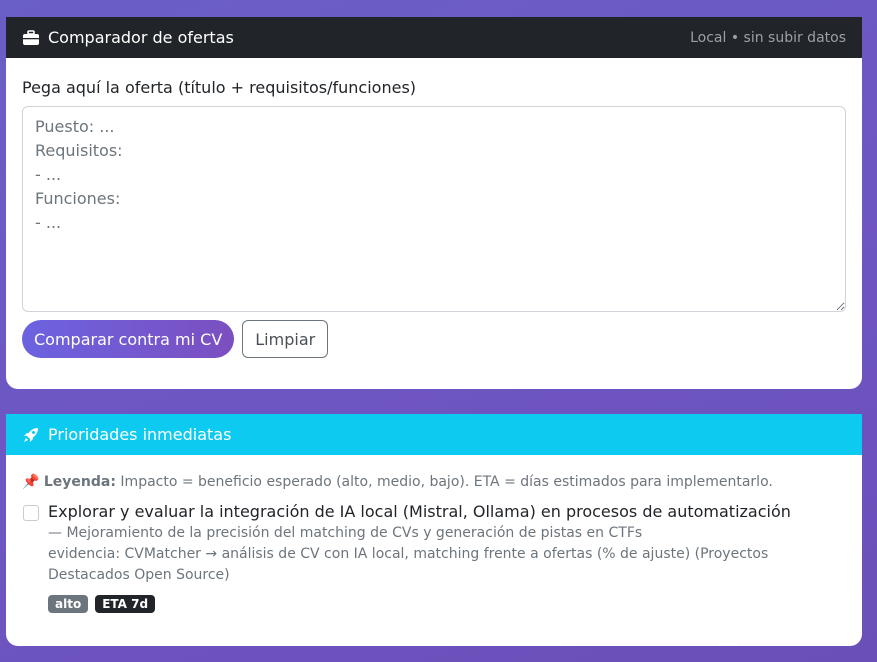  What do you see at coordinates (285, 339) in the screenshot?
I see `clear-button: Limpiar` at bounding box center [285, 339].